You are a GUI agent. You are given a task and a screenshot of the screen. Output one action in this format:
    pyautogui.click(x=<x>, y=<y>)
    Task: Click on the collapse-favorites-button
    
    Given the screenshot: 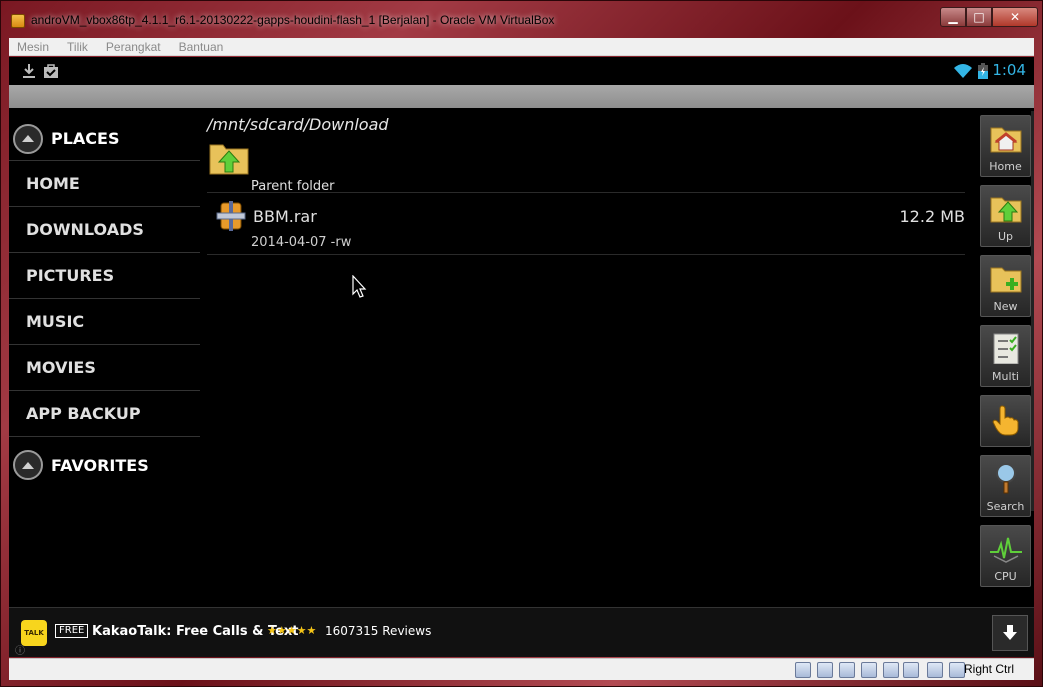 What is the action you would take?
    pyautogui.click(x=28, y=465)
    